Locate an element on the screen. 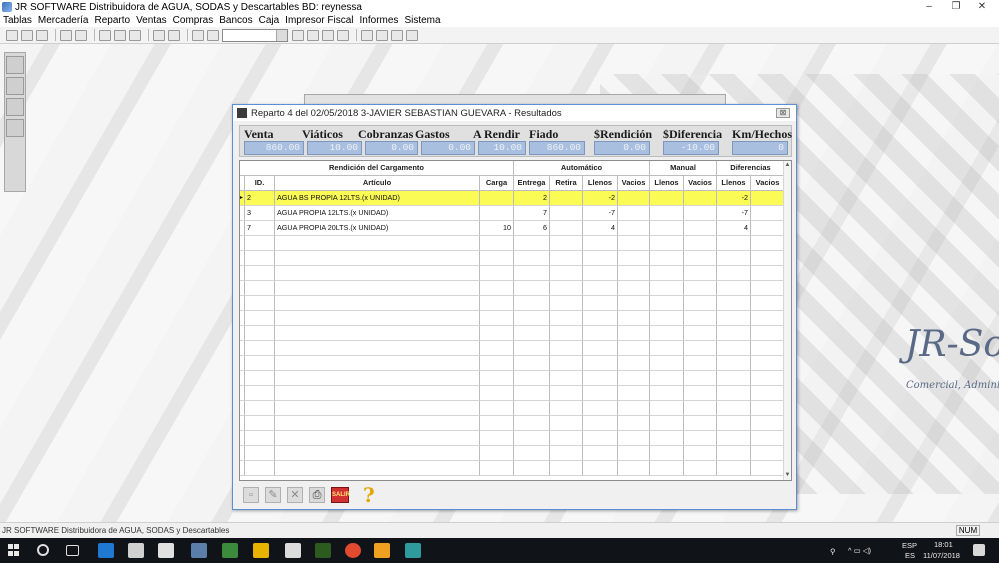 Image resolution: width=999 pixels, height=563 pixels. cell-entrega: 7 is located at coordinates (532, 213).